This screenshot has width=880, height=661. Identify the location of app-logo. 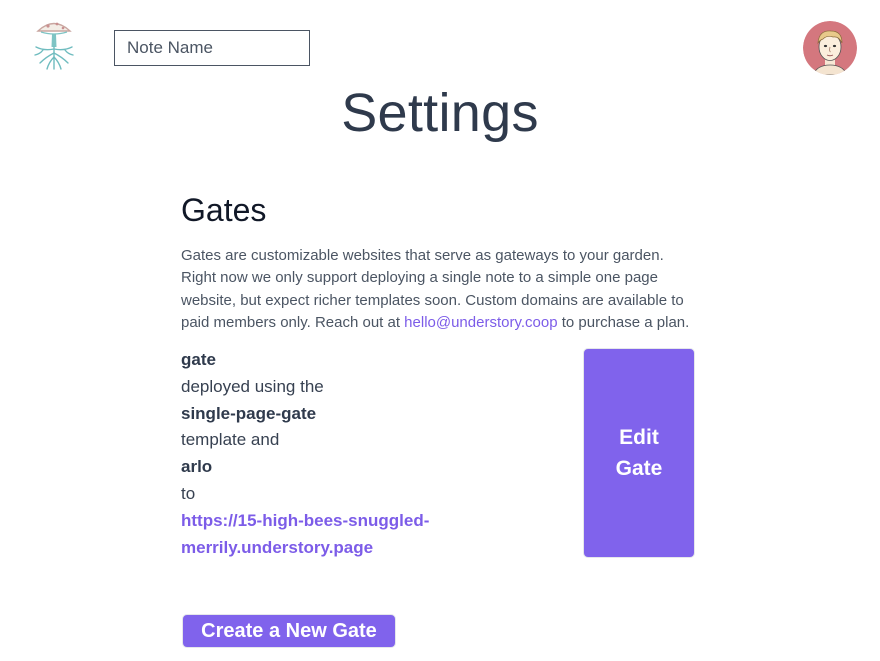
(54, 44).